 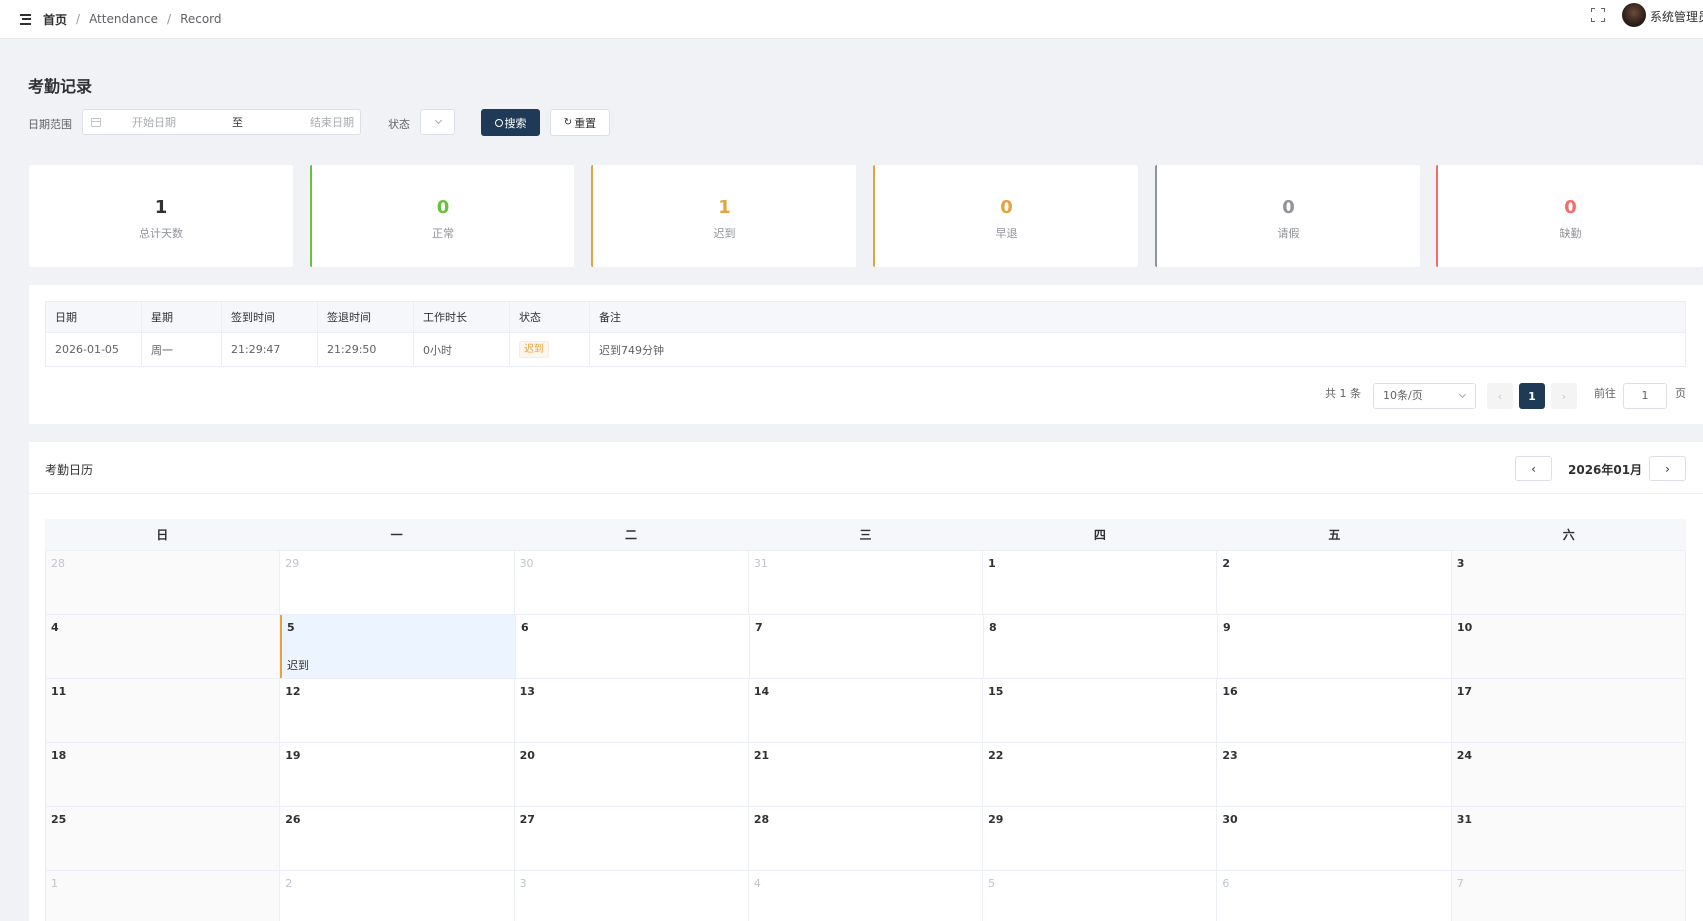 What do you see at coordinates (1334, 774) in the screenshot?
I see `calendar-day-cell: 23` at bounding box center [1334, 774].